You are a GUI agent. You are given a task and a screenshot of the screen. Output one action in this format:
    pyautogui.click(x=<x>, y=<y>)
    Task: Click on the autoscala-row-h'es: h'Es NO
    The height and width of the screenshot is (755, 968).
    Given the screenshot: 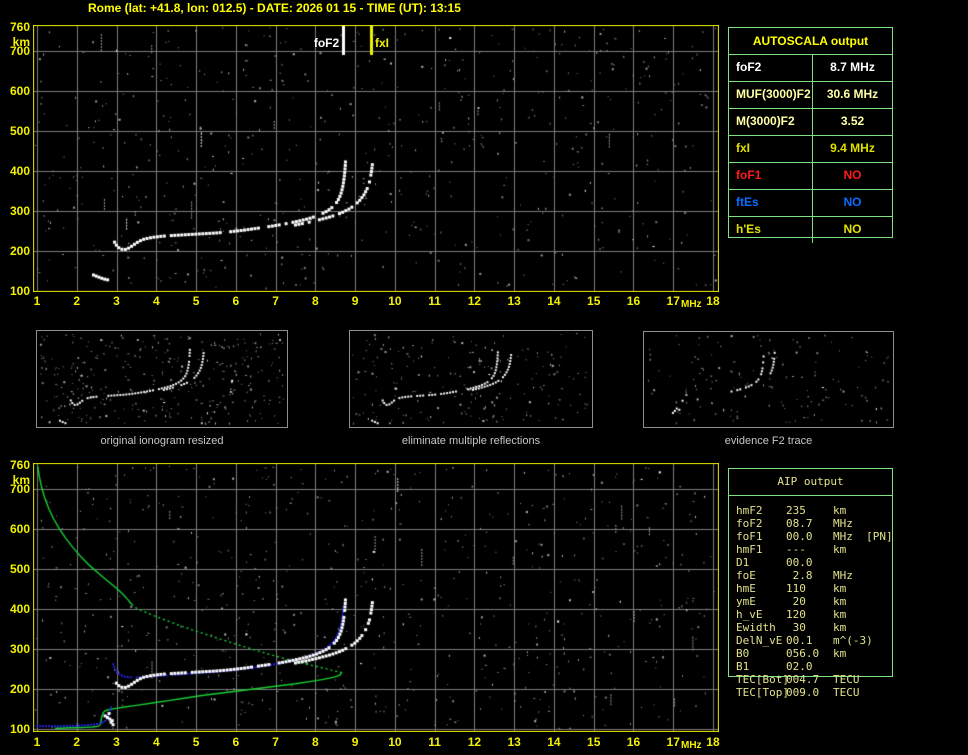 What is the action you would take?
    pyautogui.click(x=810, y=230)
    